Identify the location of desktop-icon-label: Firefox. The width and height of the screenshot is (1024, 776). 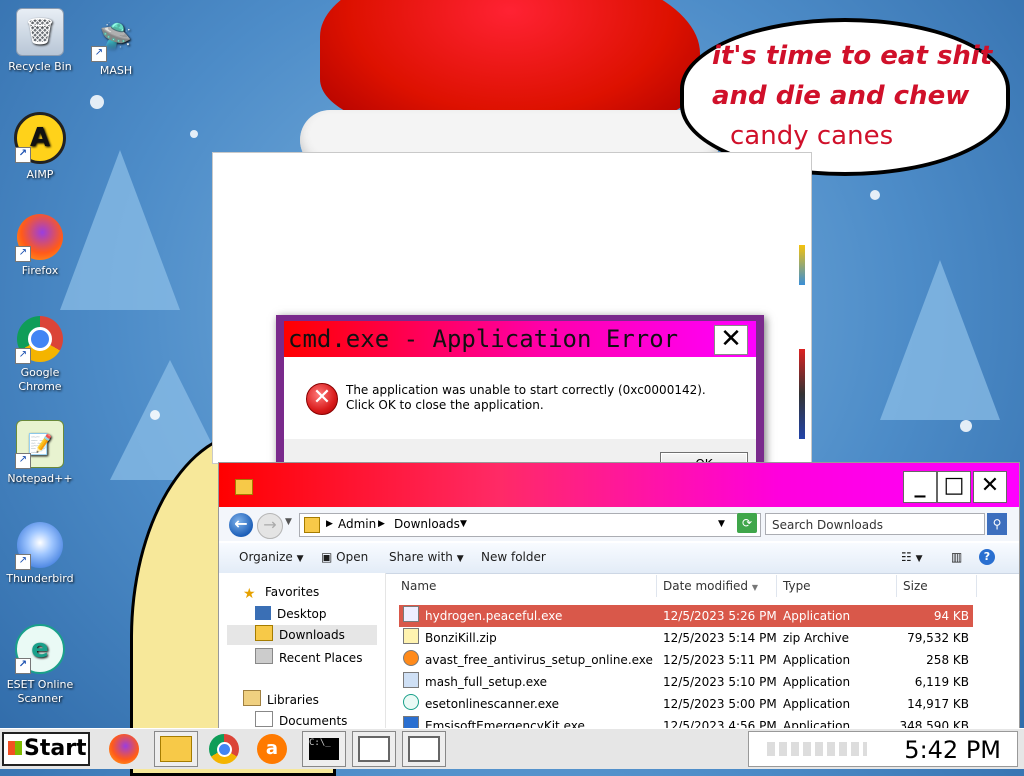
(40, 270).